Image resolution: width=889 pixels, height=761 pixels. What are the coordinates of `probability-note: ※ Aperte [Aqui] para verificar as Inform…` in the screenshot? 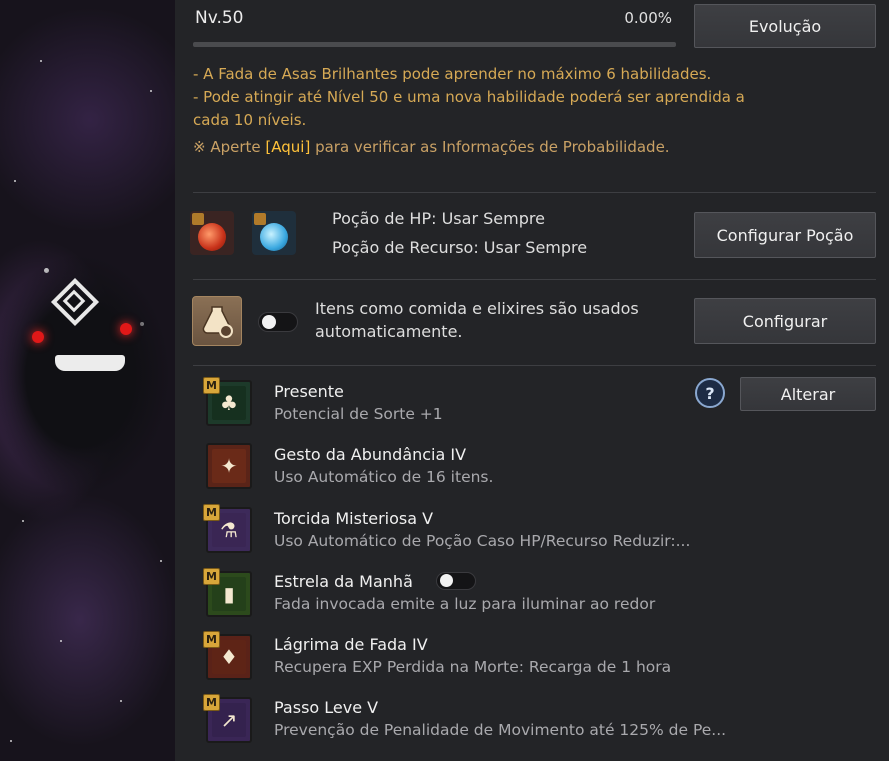 It's located at (431, 147).